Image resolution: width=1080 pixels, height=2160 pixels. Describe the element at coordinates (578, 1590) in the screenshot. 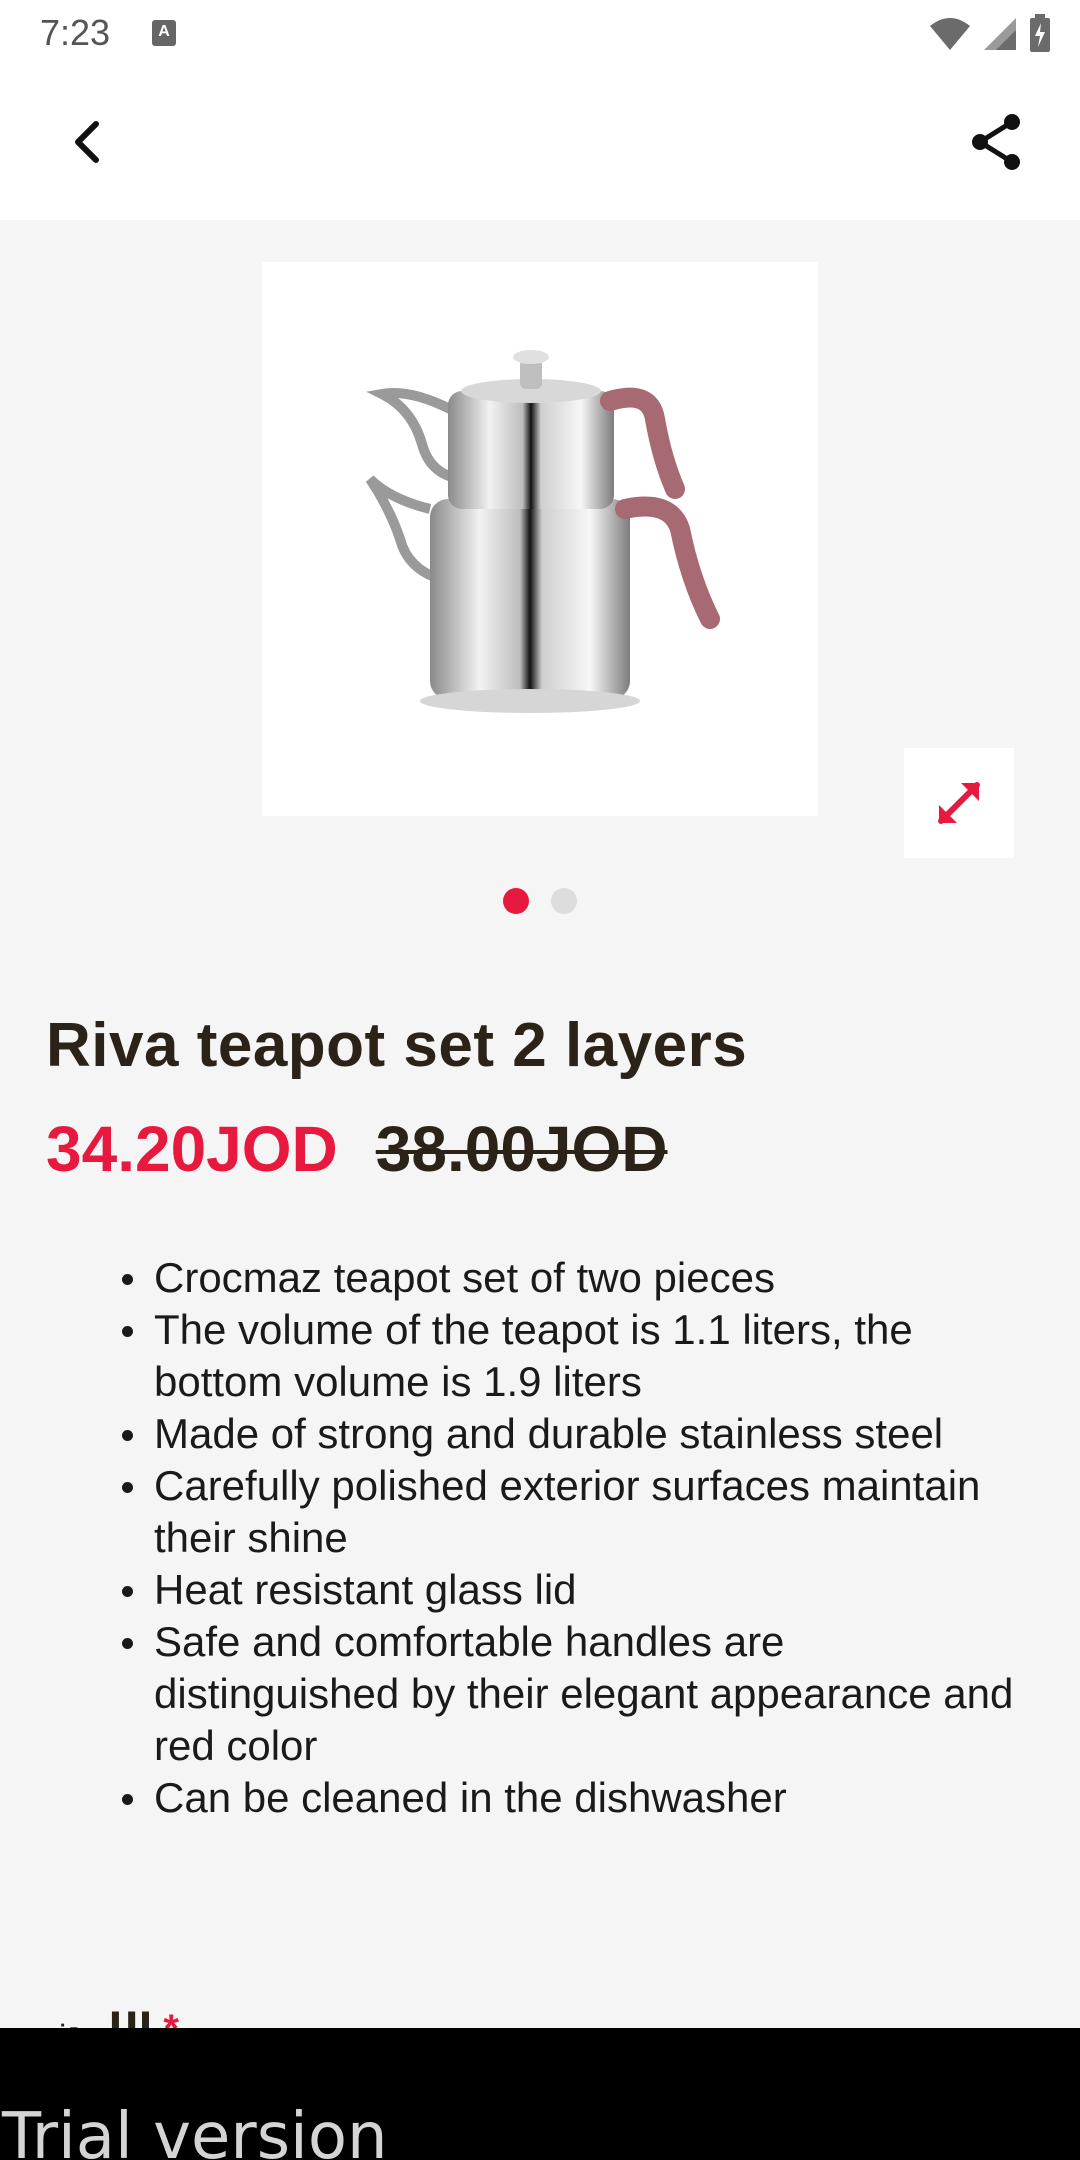

I see `list-item: Heat resistant glass lid` at that location.